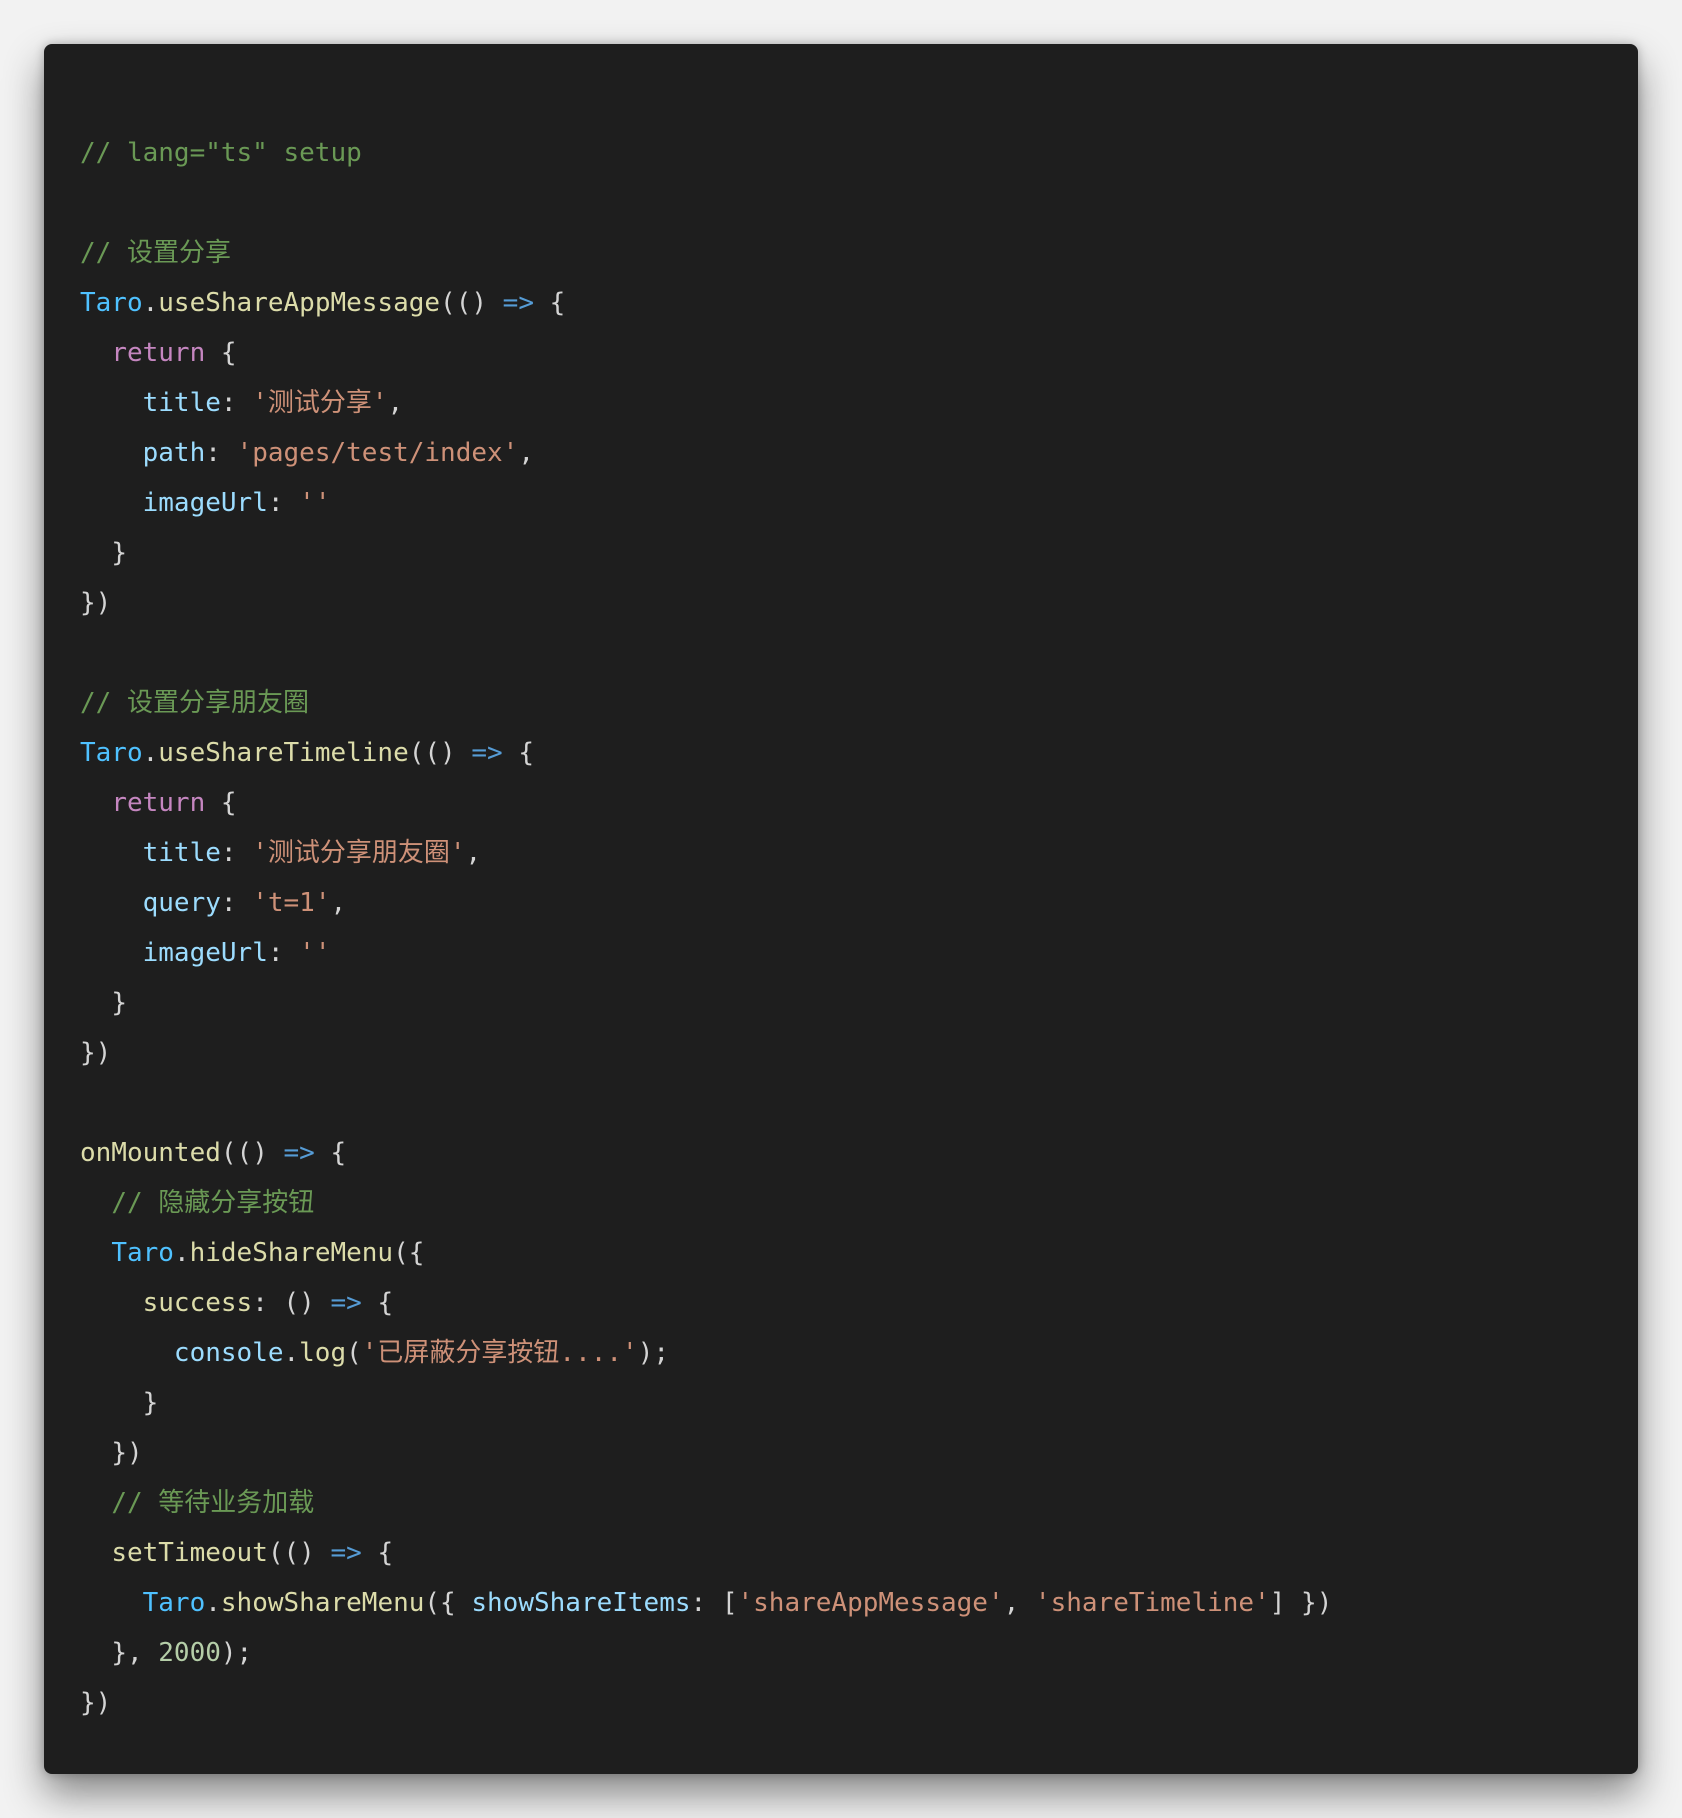  I want to click on code-line: // 设置分享, so click(706, 253).